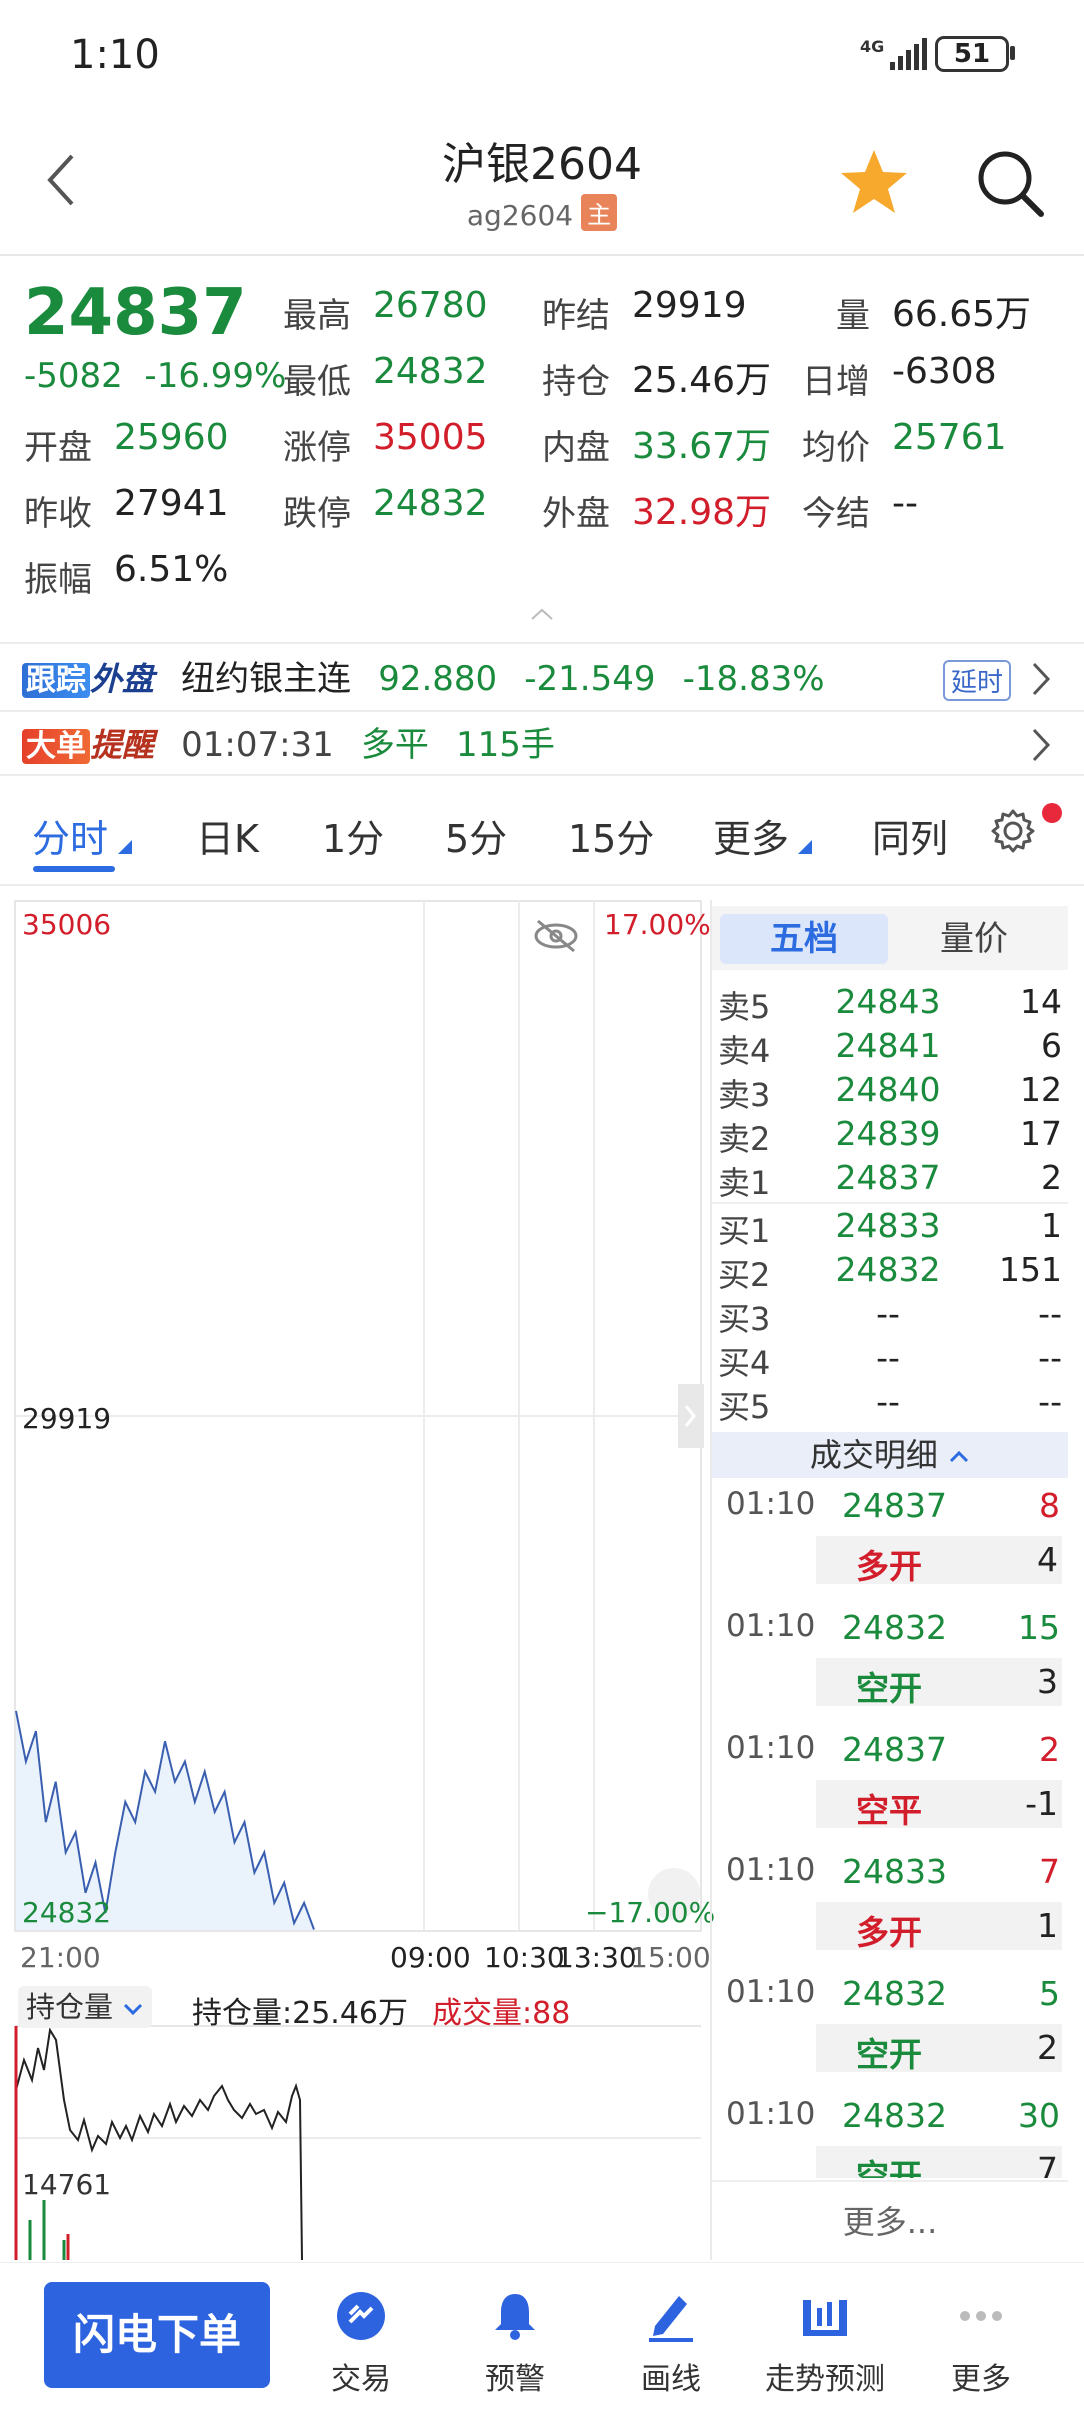 The image size is (1084, 2412). Describe the element at coordinates (430, 503) in the screenshot. I see `limit-down-value: 24832` at that location.